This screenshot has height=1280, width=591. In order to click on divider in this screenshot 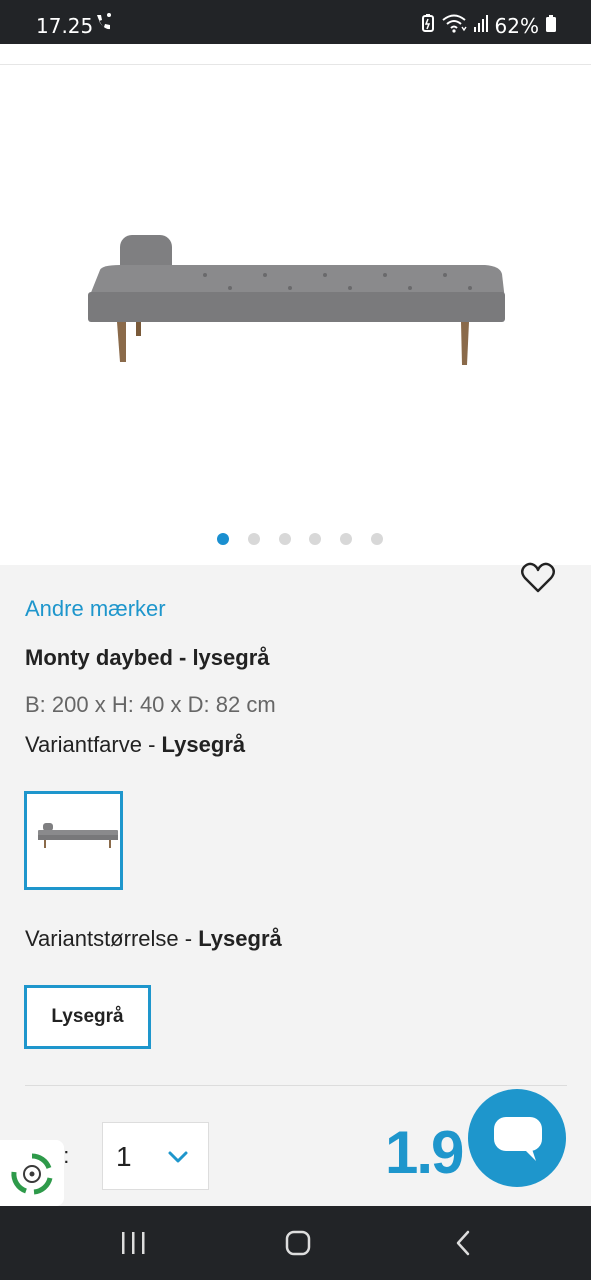, I will do `click(296, 1085)`.